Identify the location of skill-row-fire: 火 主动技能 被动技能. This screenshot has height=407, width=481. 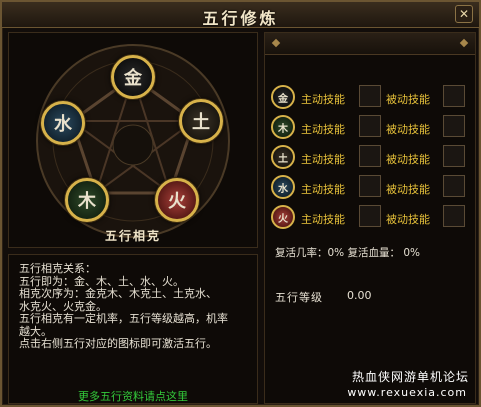
(371, 218).